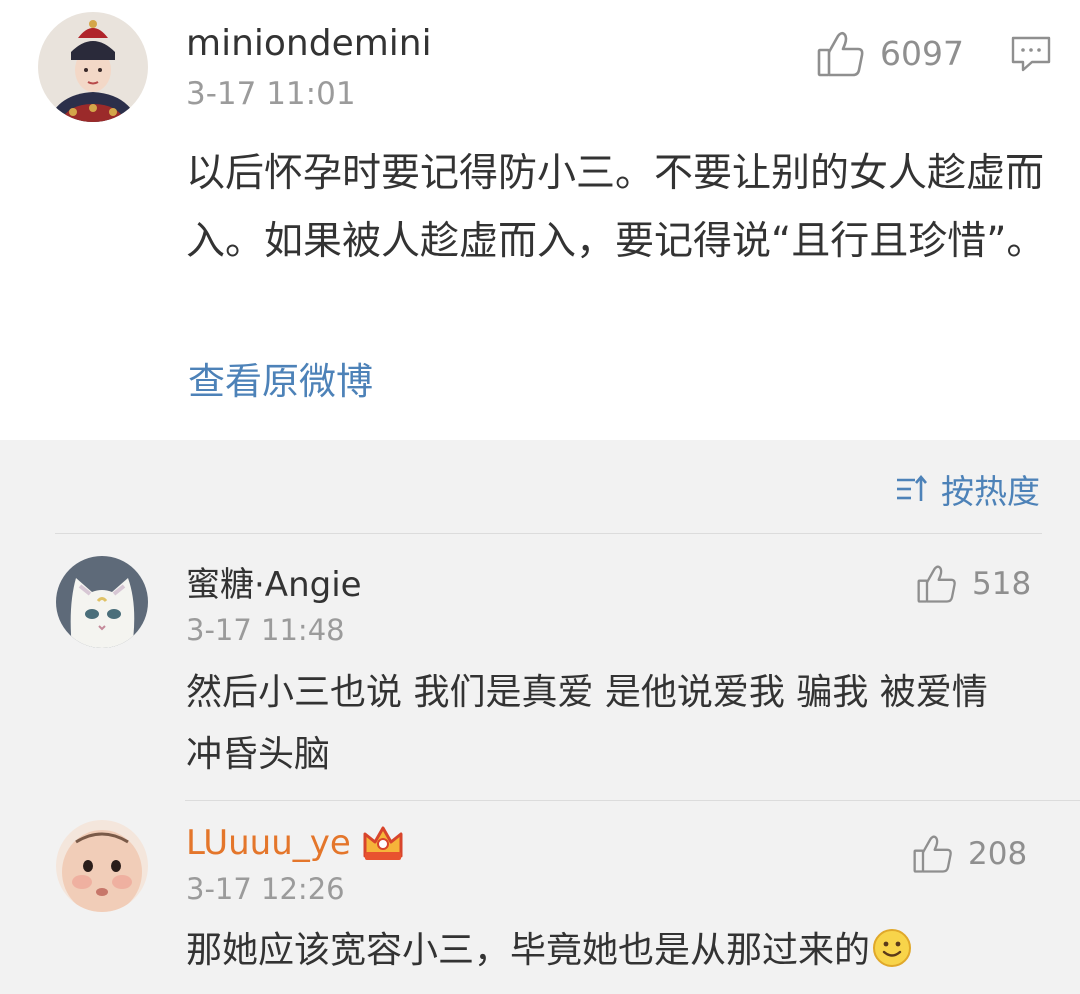  What do you see at coordinates (268, 843) in the screenshot?
I see `comment-author-name: LUuuu_ye` at bounding box center [268, 843].